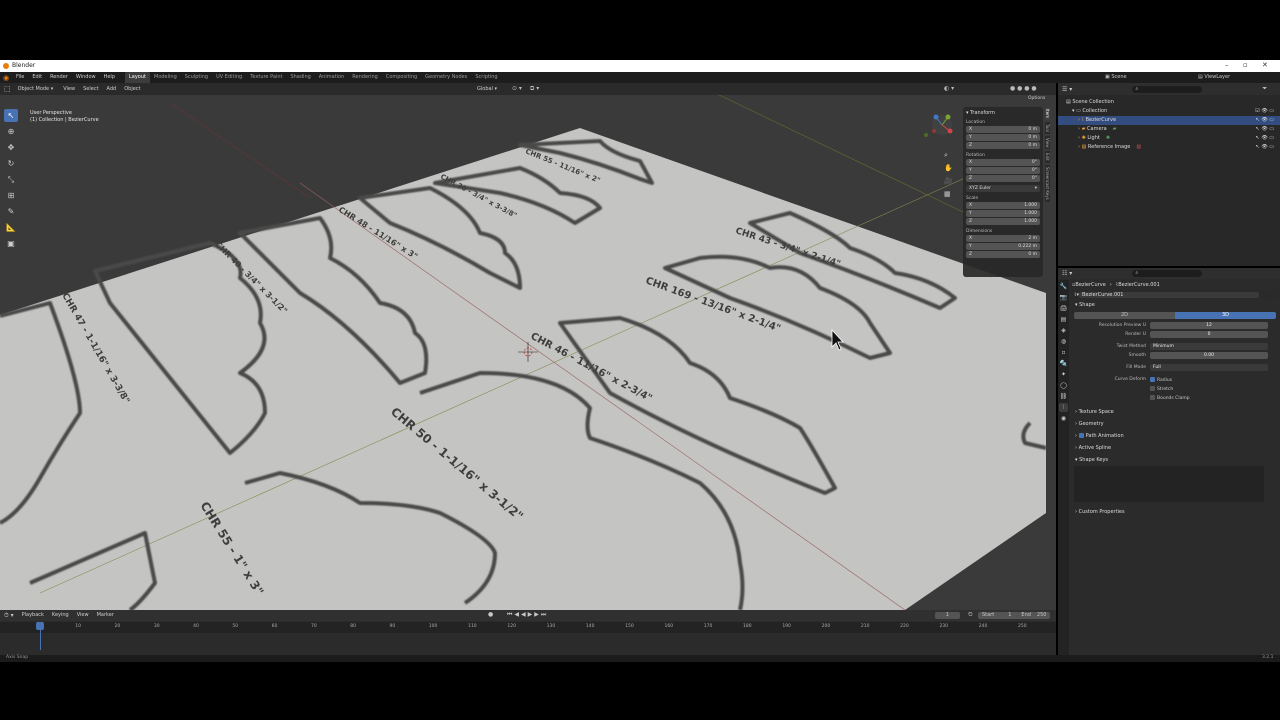 This screenshot has width=1280, height=720. I want to click on smooth-field: 0.00, so click(1209, 355).